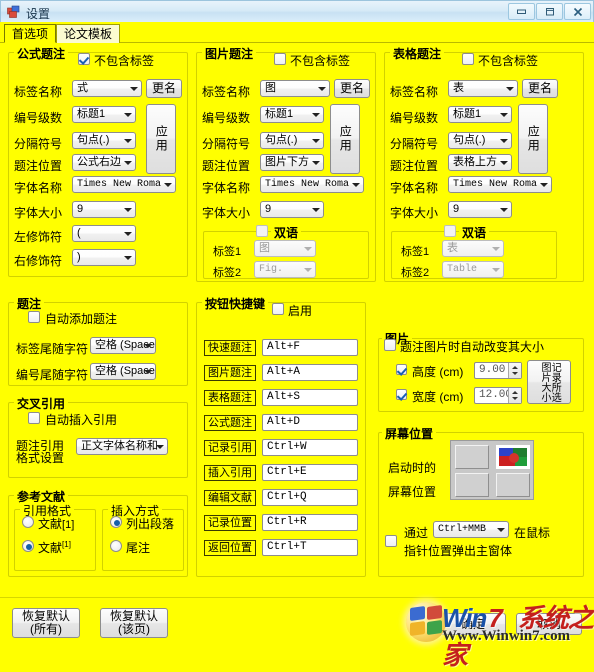 The width and height of the screenshot is (594, 672). Describe the element at coordinates (46, 629) in the screenshot. I see `restore-default-all-line2: (所有)` at that location.